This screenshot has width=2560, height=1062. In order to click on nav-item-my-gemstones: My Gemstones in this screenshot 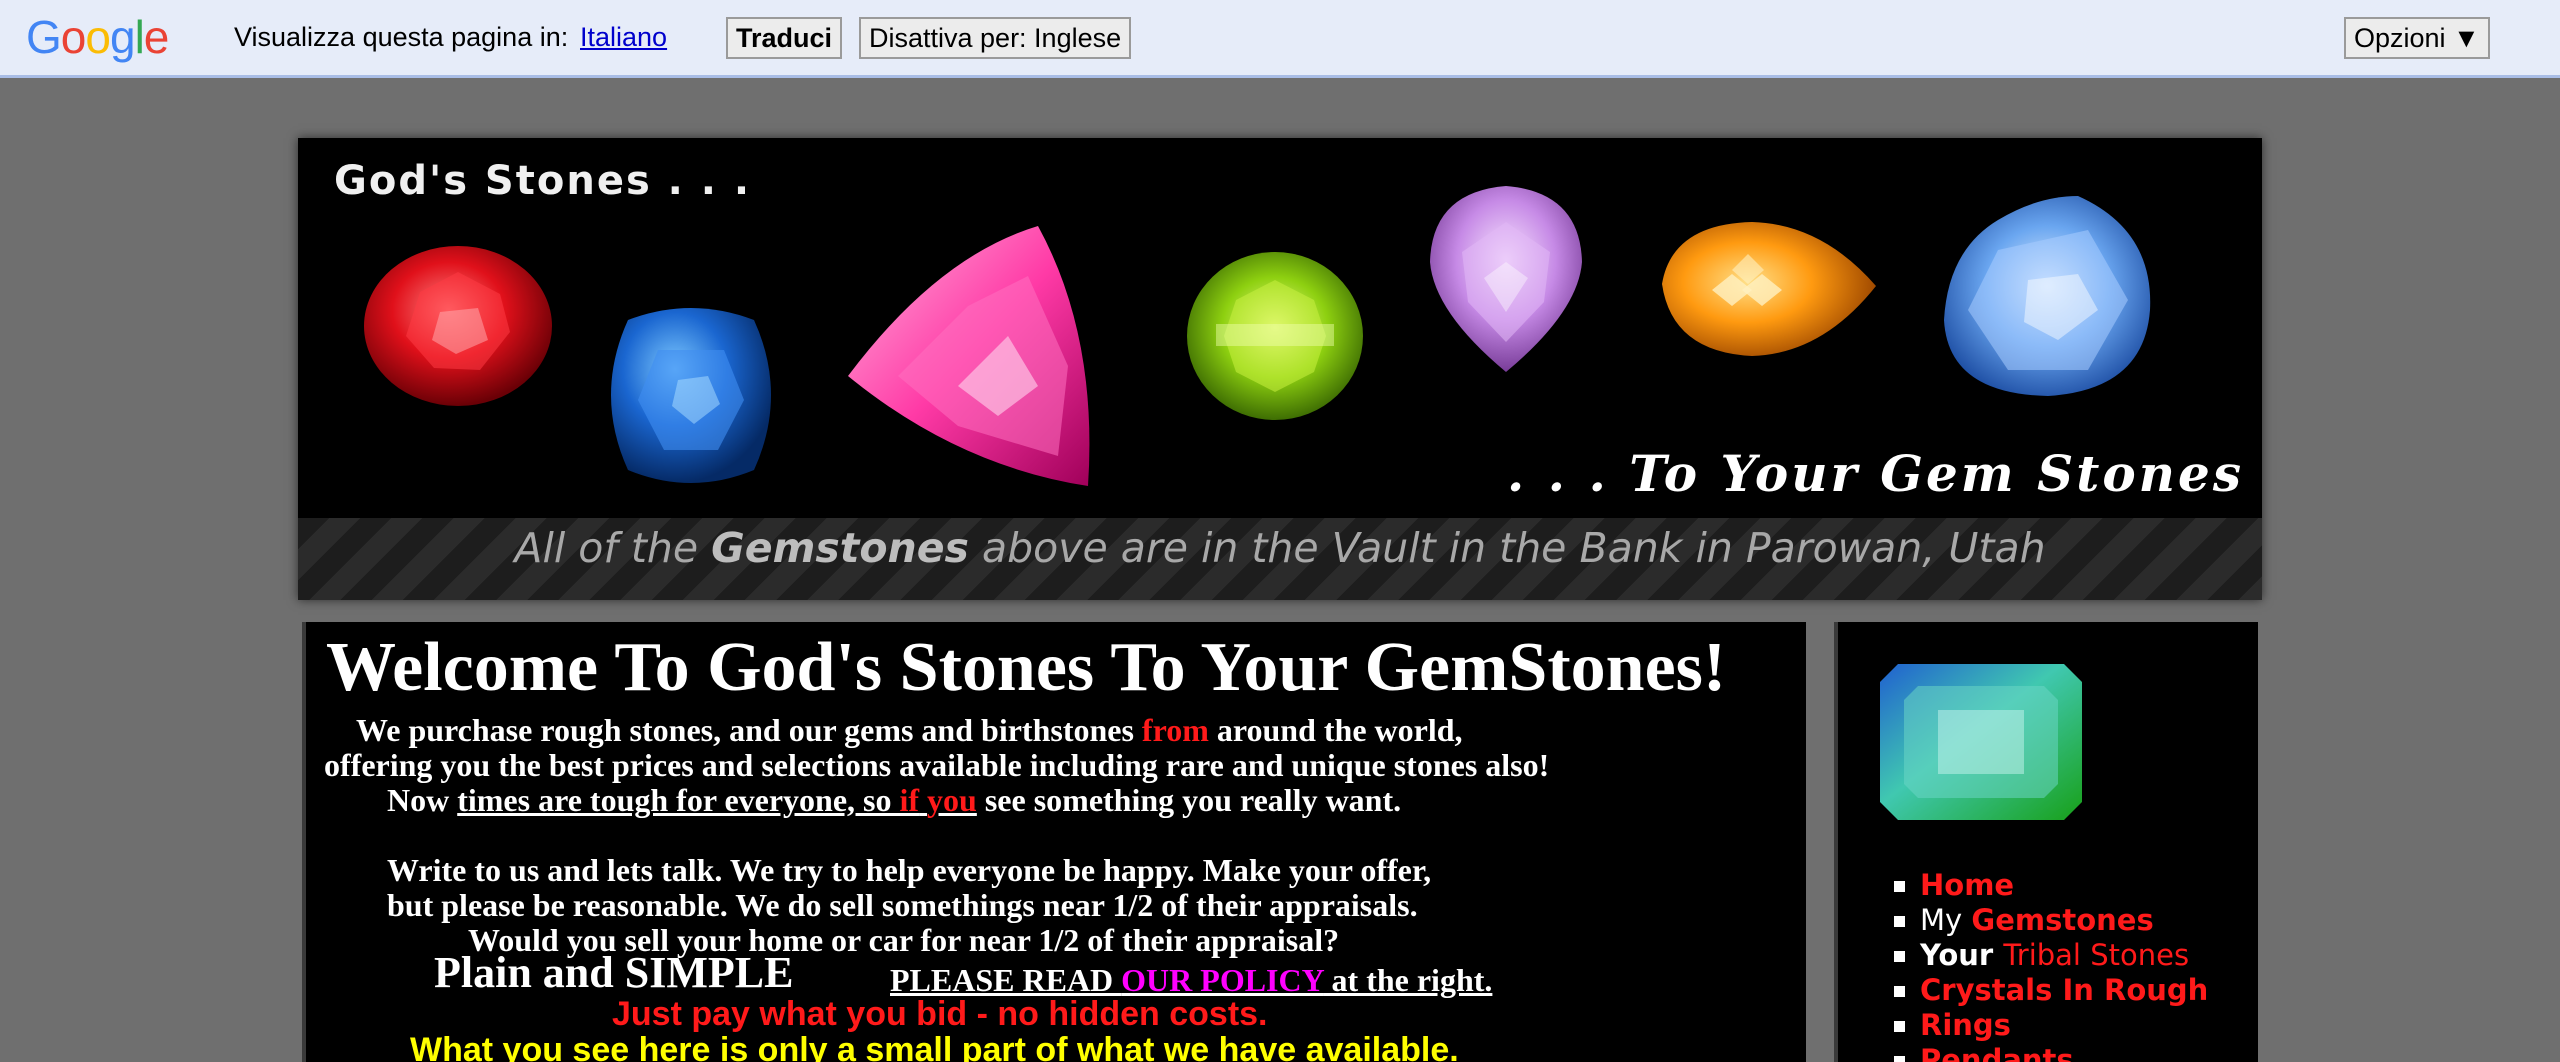, I will do `click(2051, 920)`.